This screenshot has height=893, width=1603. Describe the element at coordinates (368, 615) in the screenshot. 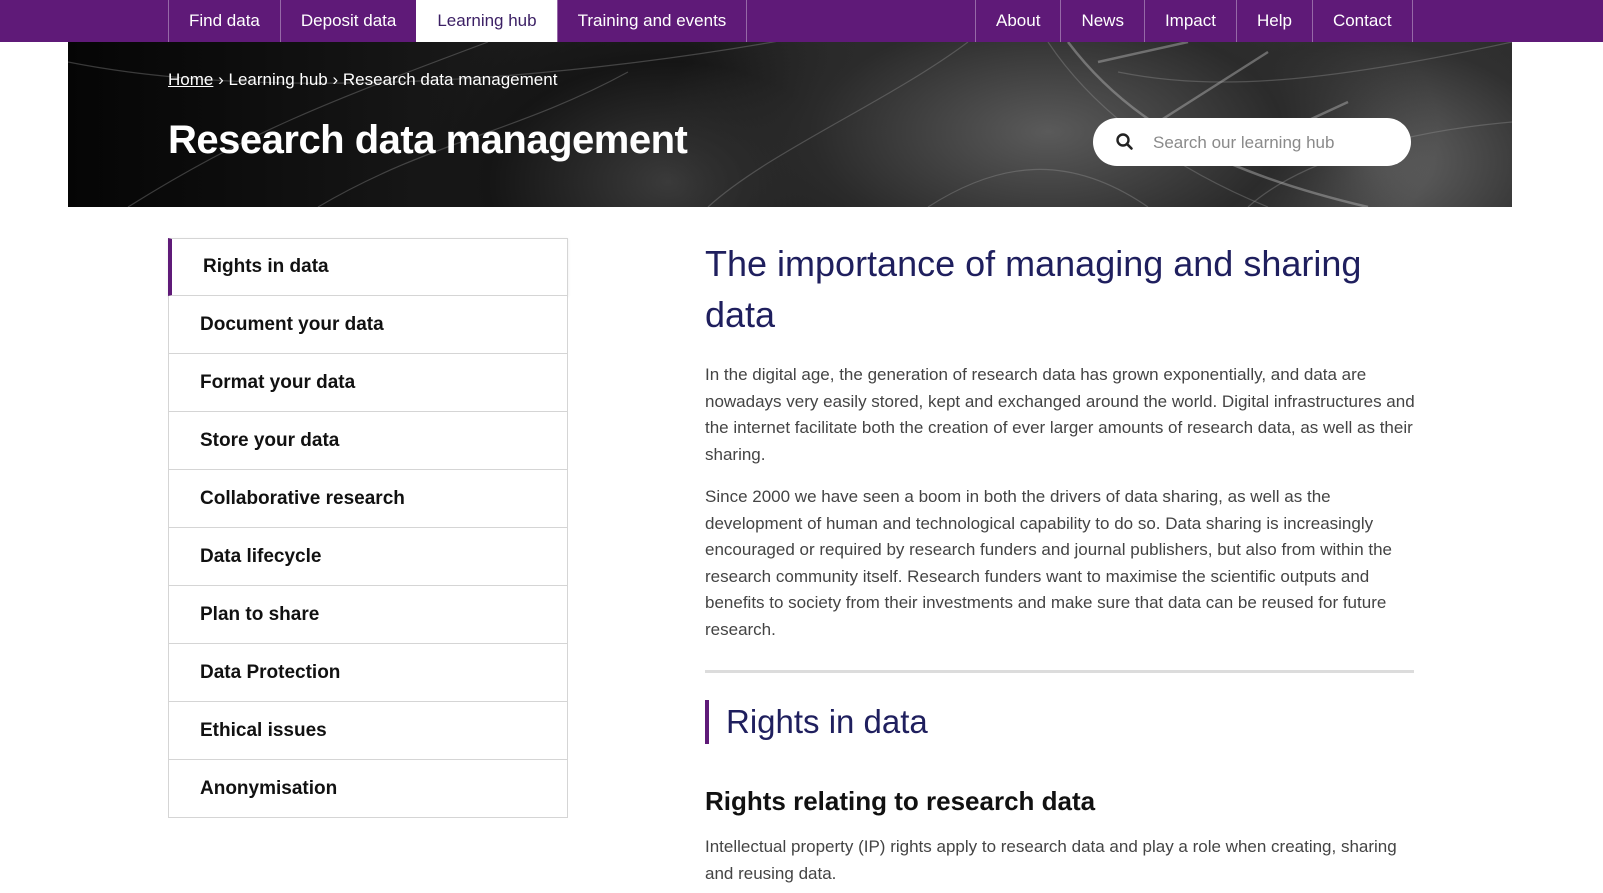

I see `sidebar-item-plan-to-share: Plan to share` at that location.